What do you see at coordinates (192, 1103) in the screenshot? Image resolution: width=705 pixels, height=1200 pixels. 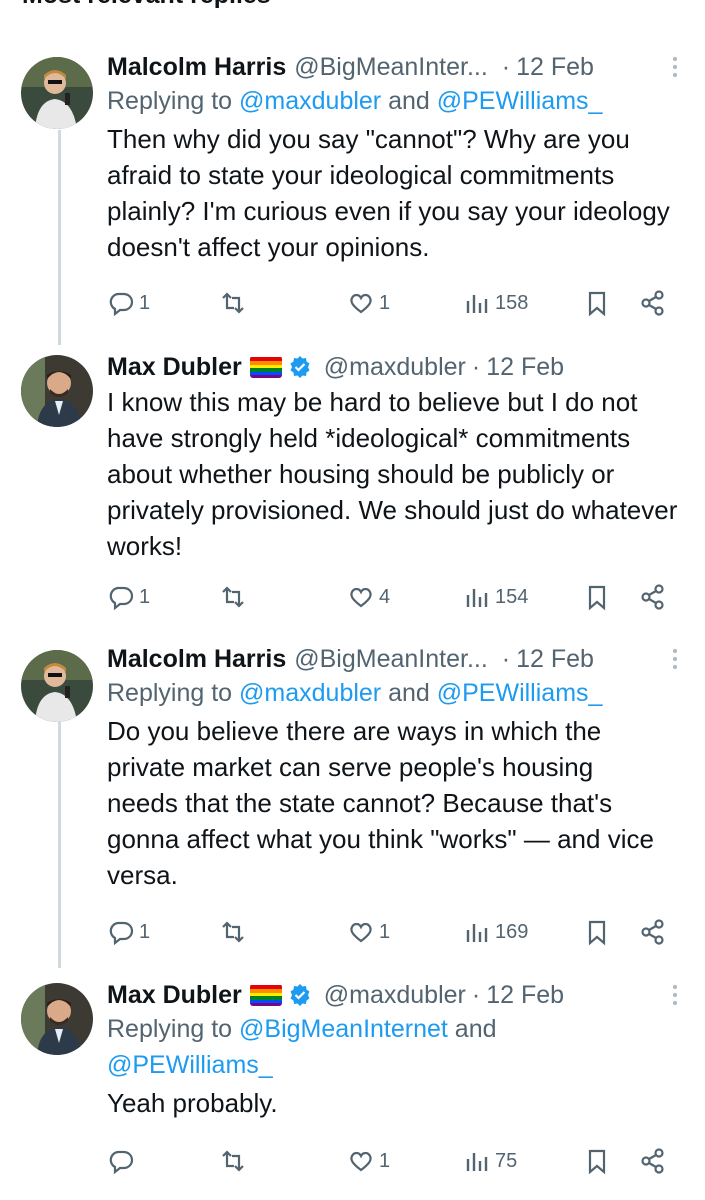 I see `tweet-text: Yeah probably.` at bounding box center [192, 1103].